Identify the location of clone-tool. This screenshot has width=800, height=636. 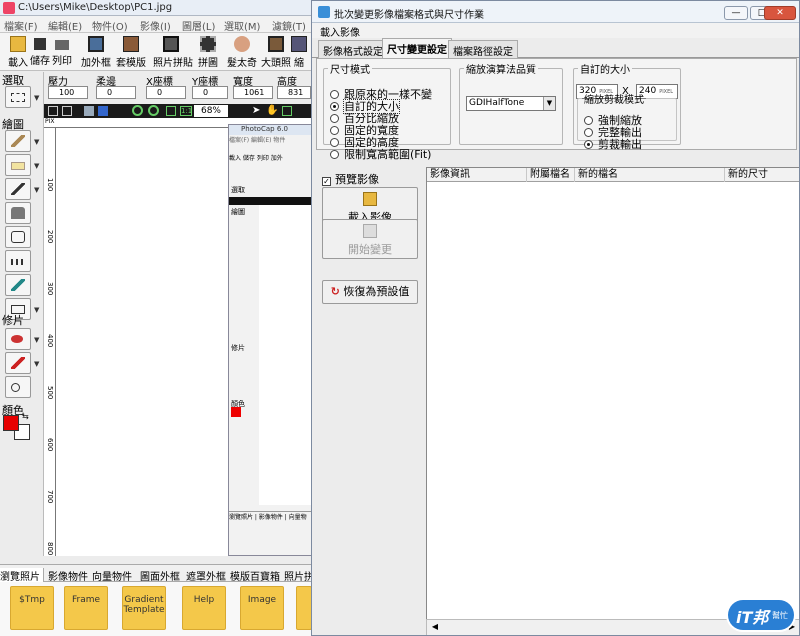
(18, 387).